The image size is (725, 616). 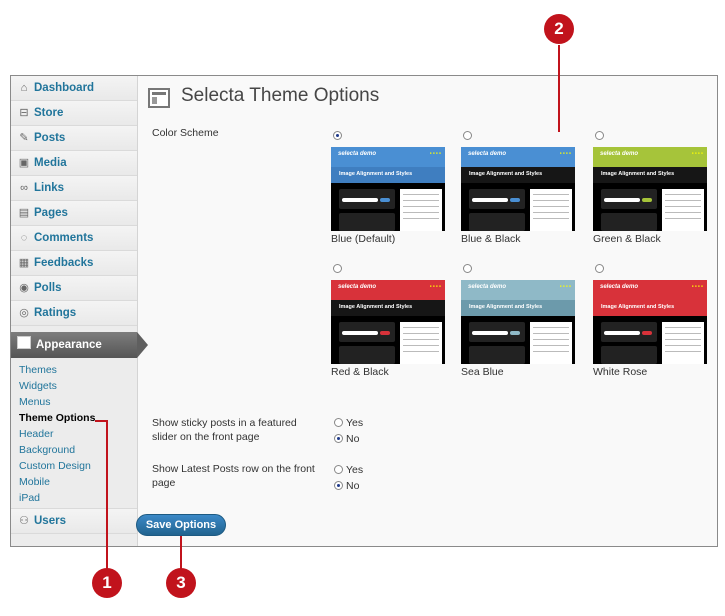 What do you see at coordinates (74, 288) in the screenshot?
I see `sidebar-item-polls: ◉ Polls` at bounding box center [74, 288].